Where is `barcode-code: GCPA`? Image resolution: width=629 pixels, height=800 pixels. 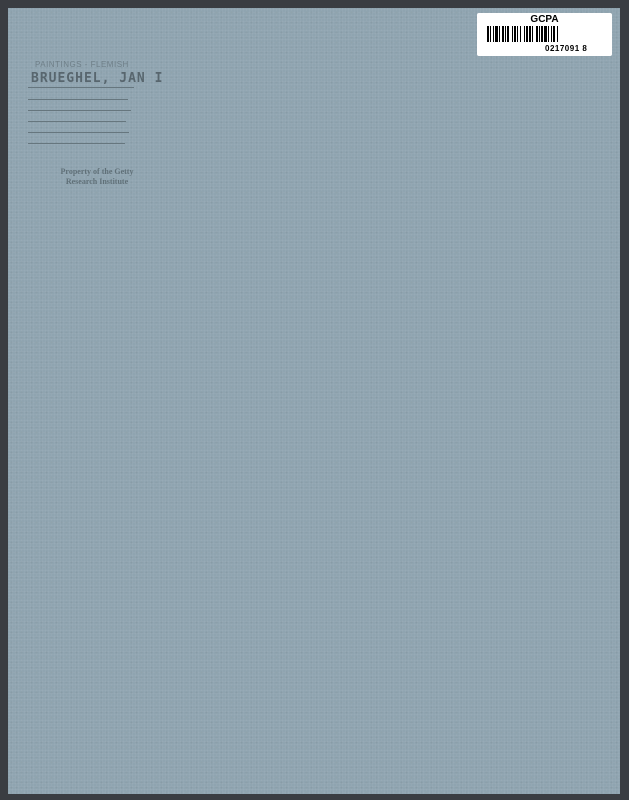 barcode-code: GCPA is located at coordinates (544, 19).